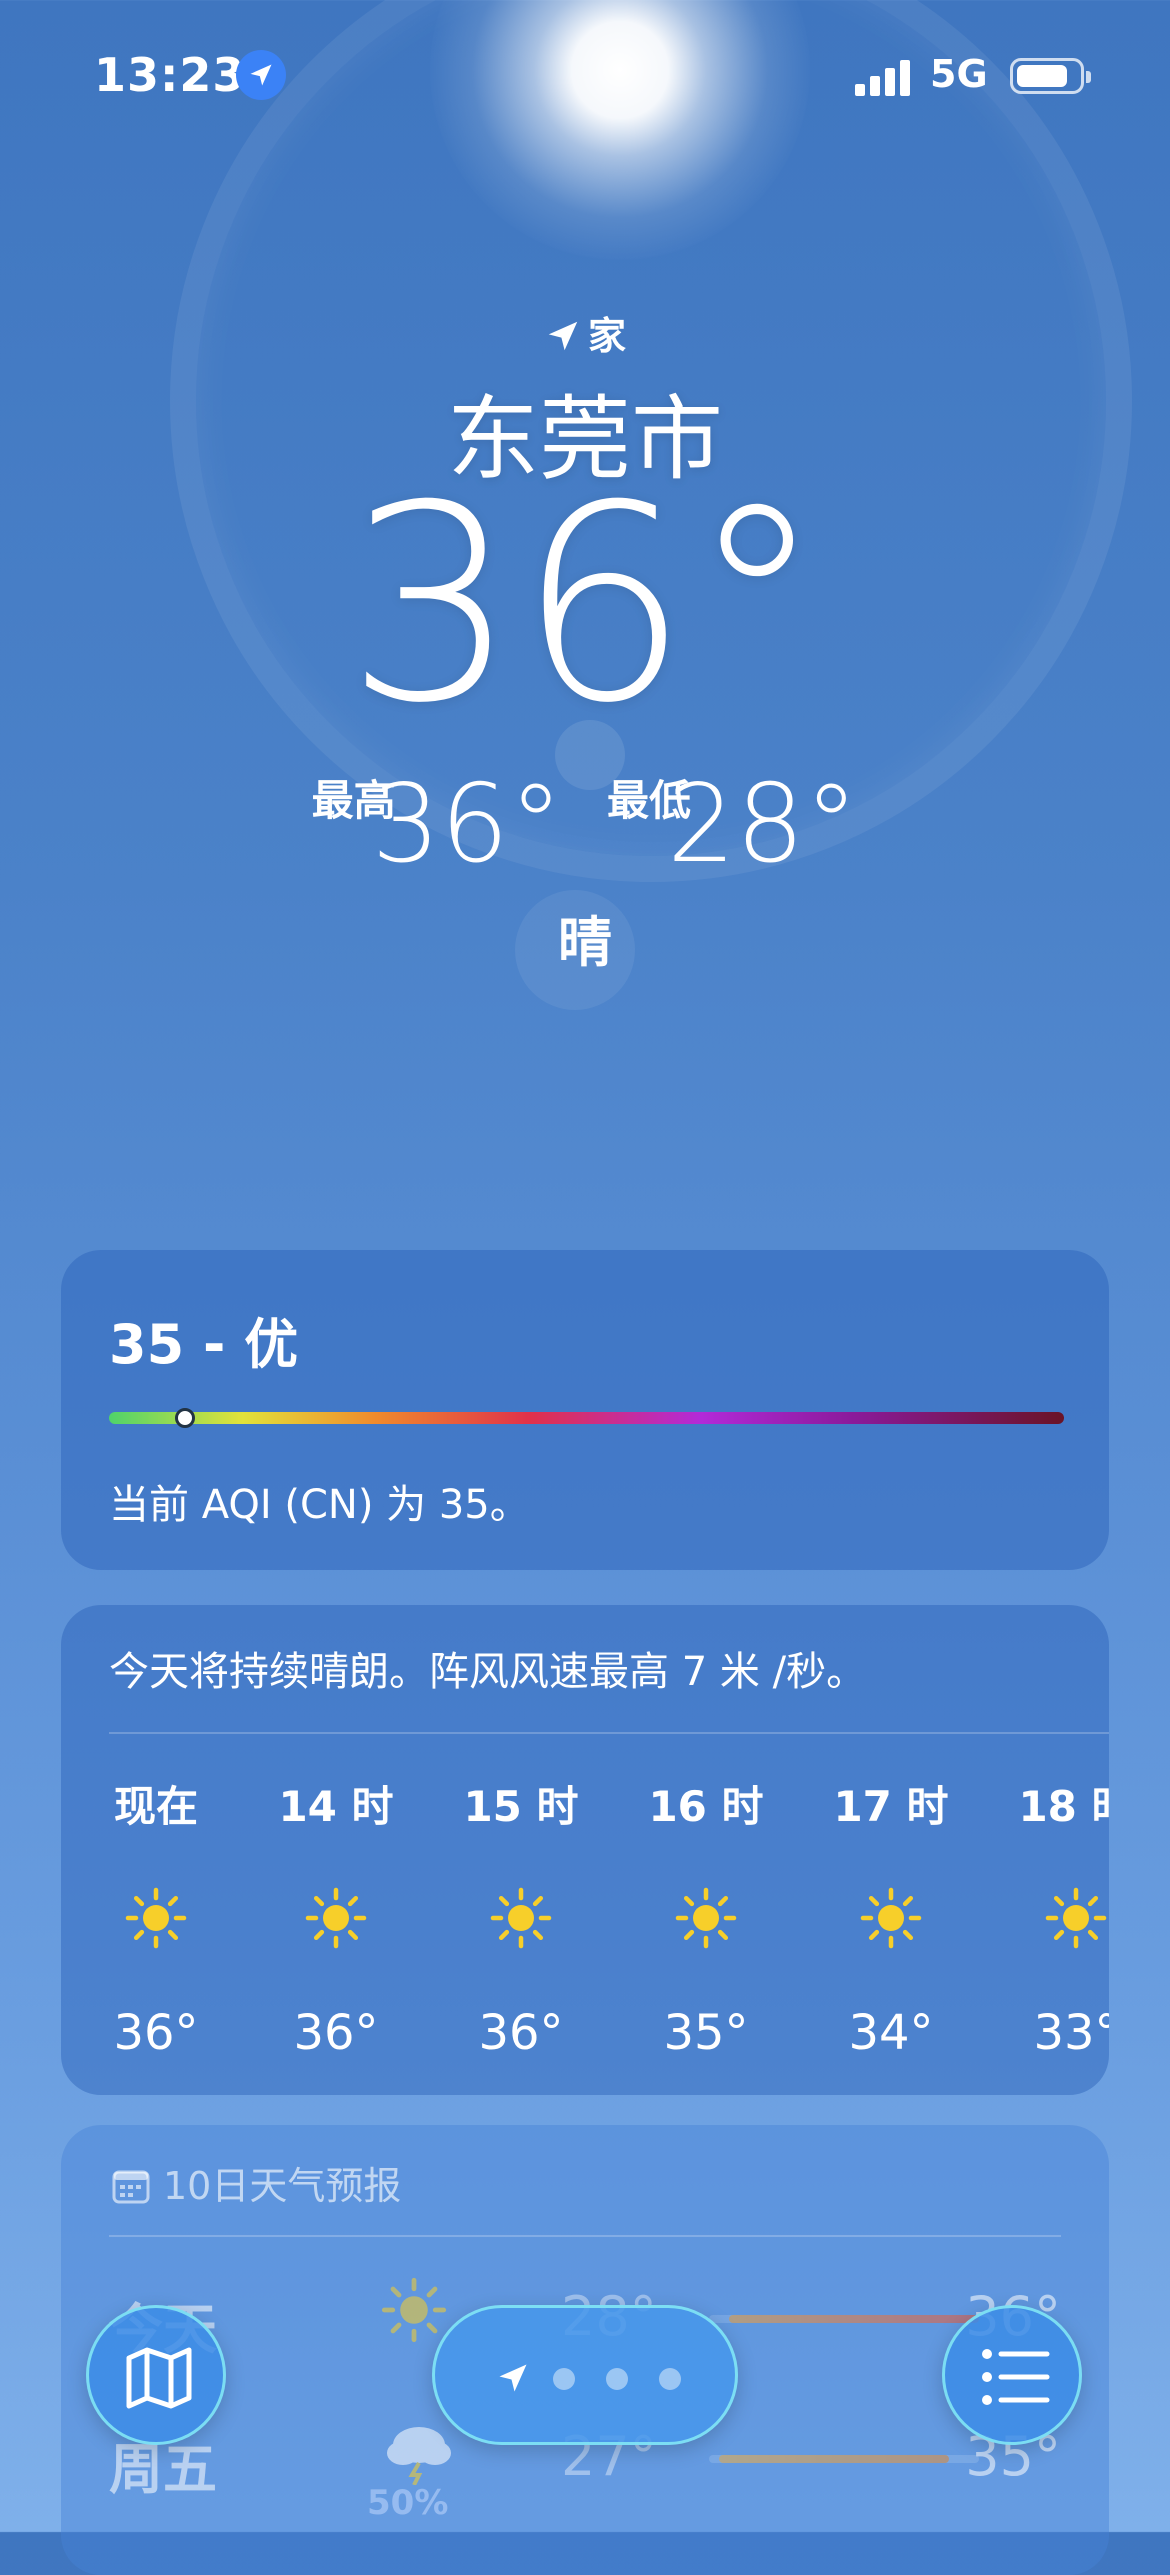 The width and height of the screenshot is (1170, 2575). Describe the element at coordinates (1016, 2377) in the screenshot. I see `list-icon` at that location.